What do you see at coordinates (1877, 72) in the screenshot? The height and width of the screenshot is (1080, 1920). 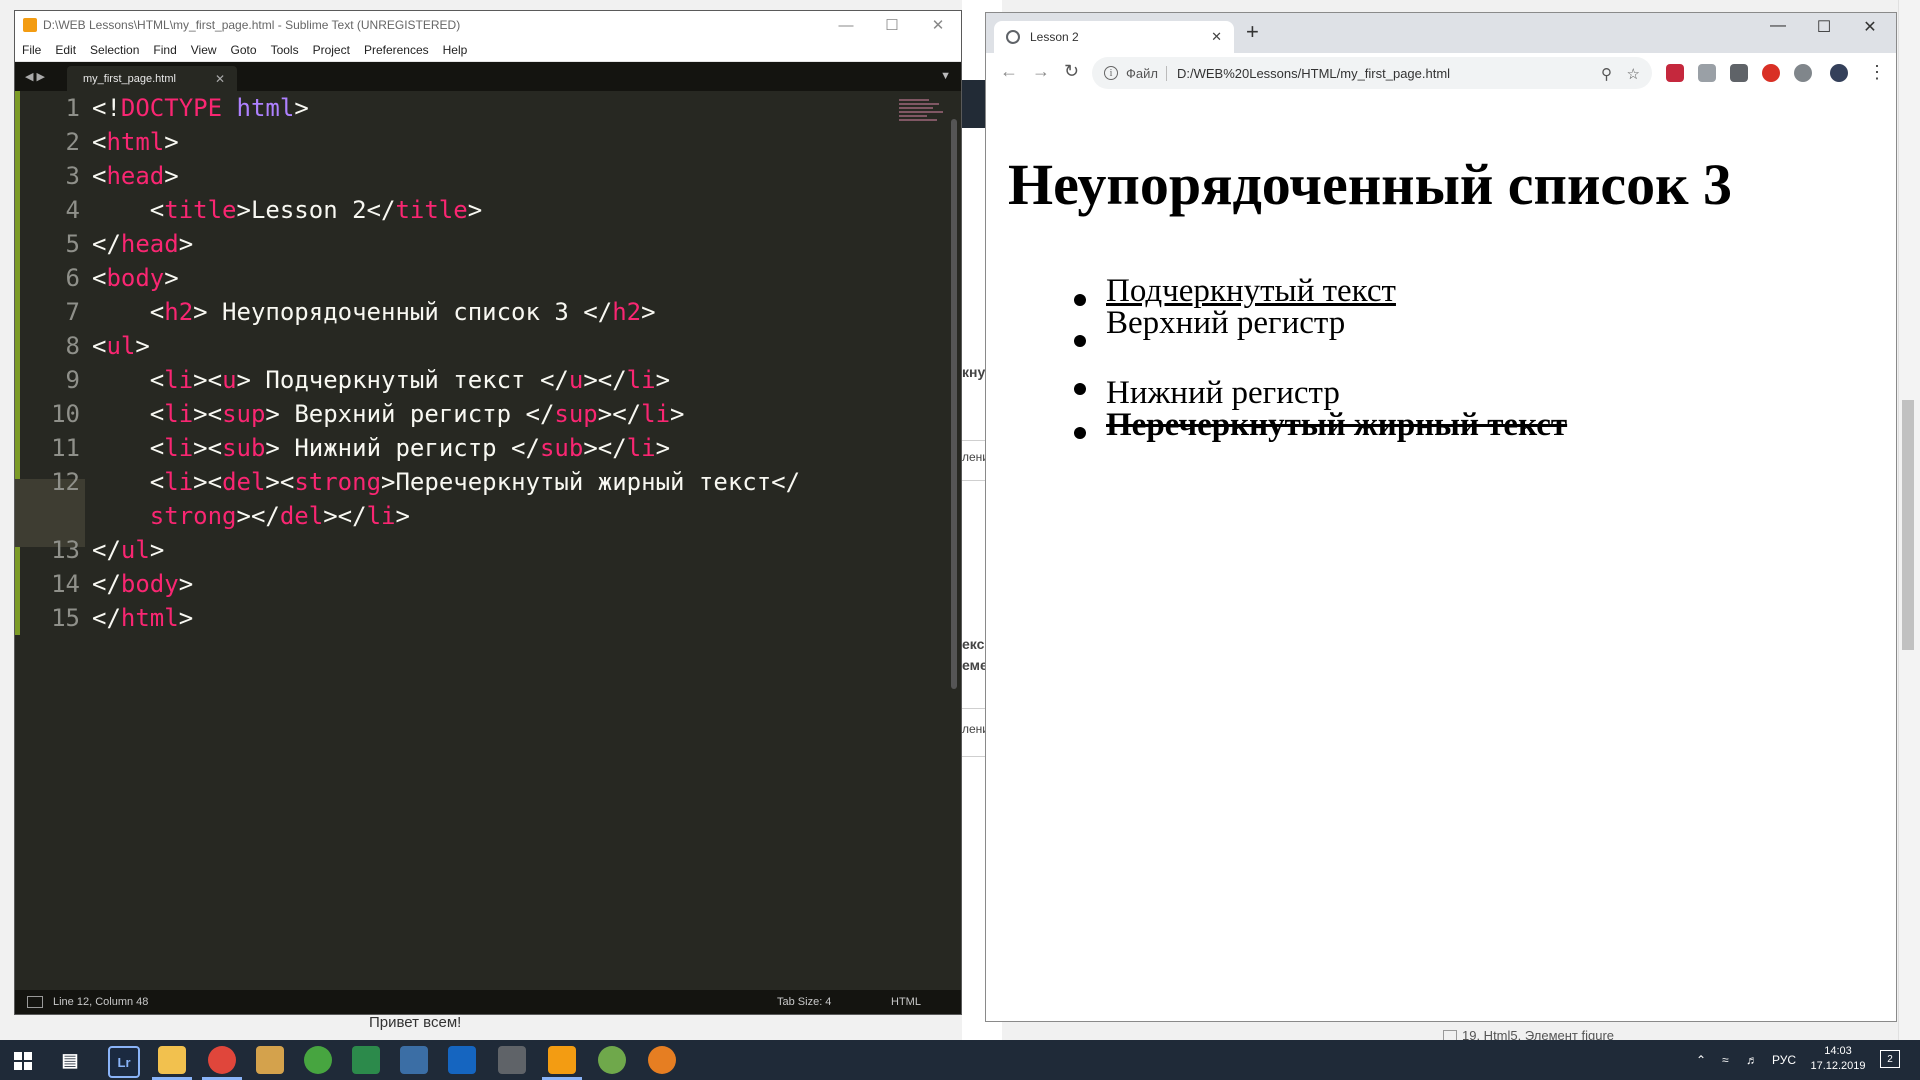 I see `kebab-menu-icon: ⋮` at bounding box center [1877, 72].